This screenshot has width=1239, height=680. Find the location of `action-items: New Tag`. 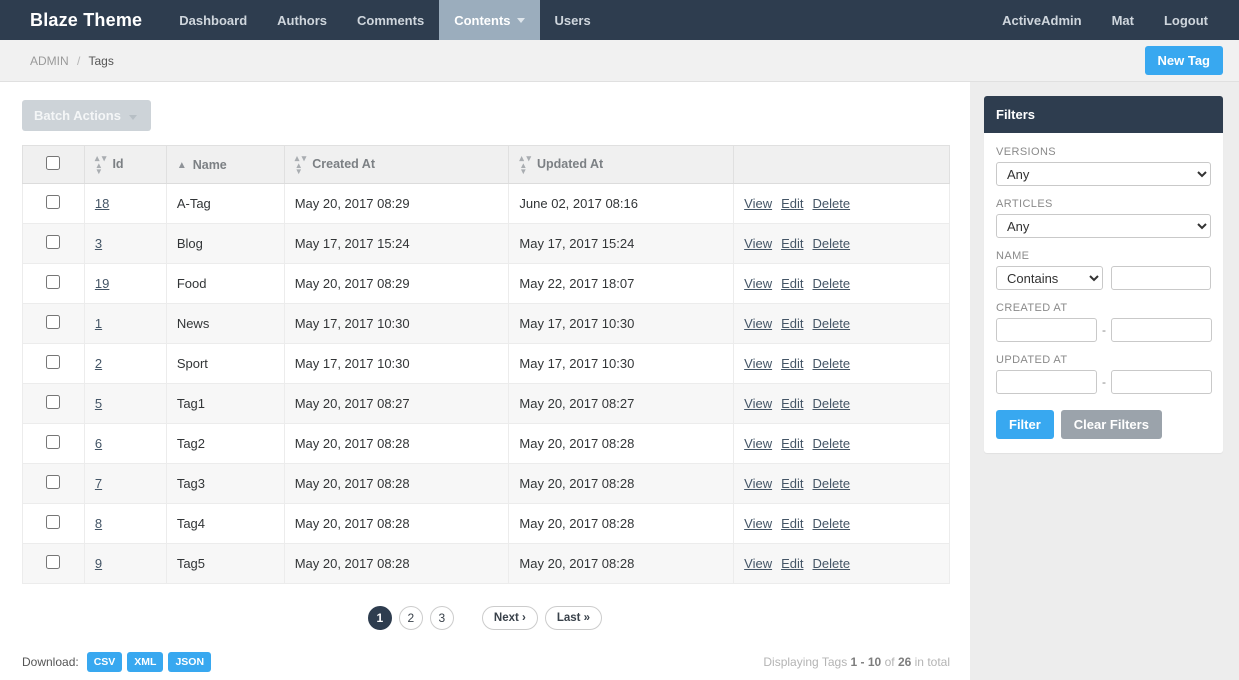

action-items: New Tag is located at coordinates (1183, 60).